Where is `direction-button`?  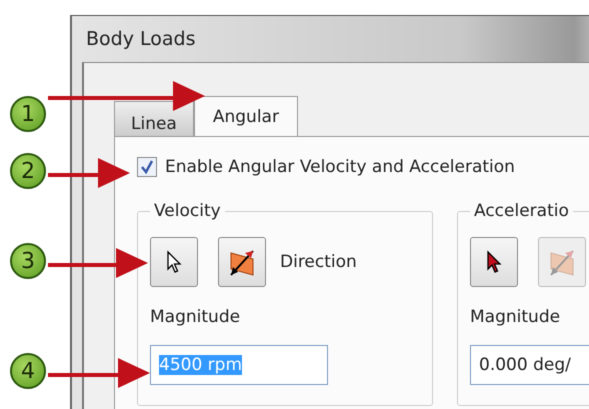 direction-button is located at coordinates (242, 262).